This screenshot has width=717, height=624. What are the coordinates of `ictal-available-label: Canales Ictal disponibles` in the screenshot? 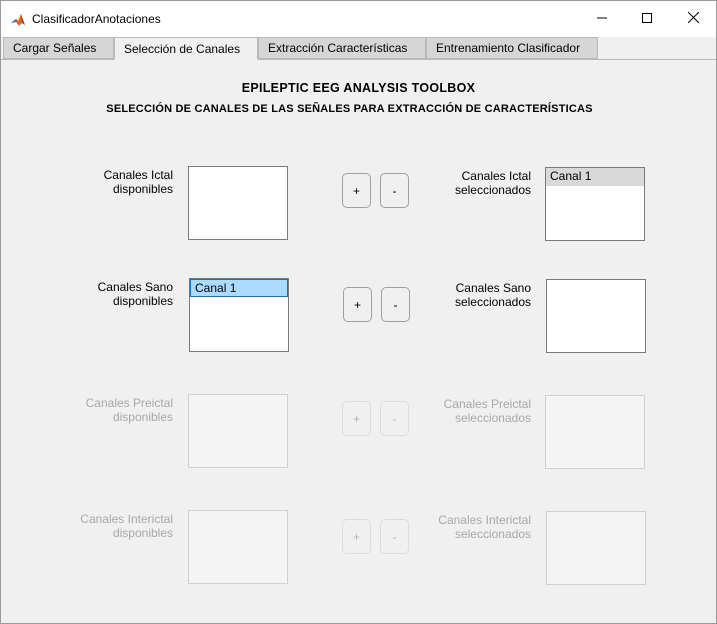 It's located at (117, 182).